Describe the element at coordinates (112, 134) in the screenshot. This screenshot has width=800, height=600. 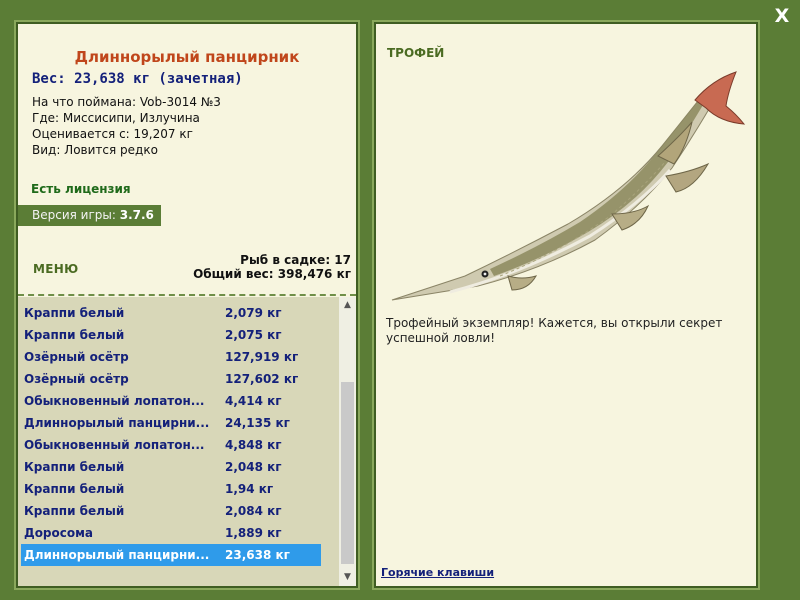
I see `rated-from-line: Оценивается с: 19,207 кг` at that location.